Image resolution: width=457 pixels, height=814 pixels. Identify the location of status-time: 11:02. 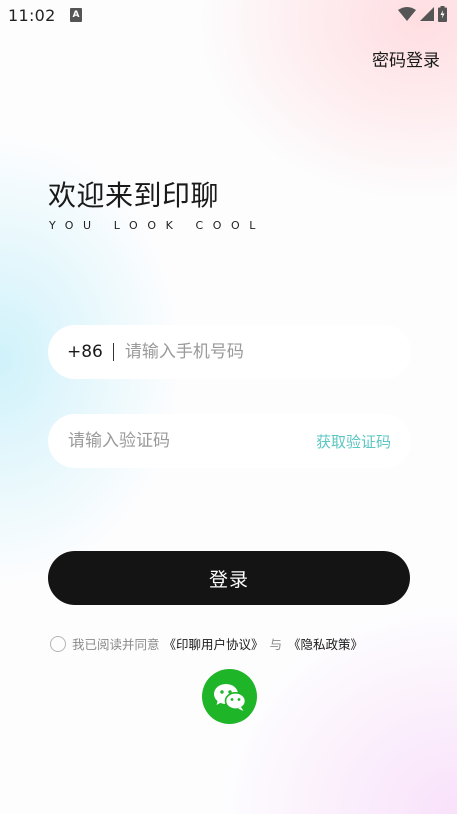
(32, 15).